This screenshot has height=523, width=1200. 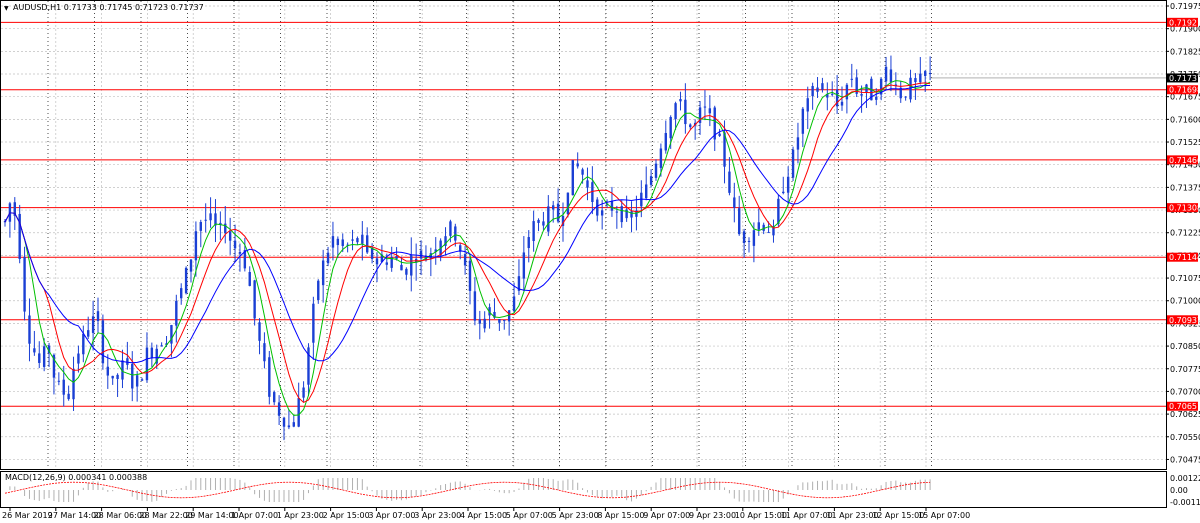 What do you see at coordinates (898, 515) in the screenshot?
I see `time-tick-label: 12 Apr 15:00` at bounding box center [898, 515].